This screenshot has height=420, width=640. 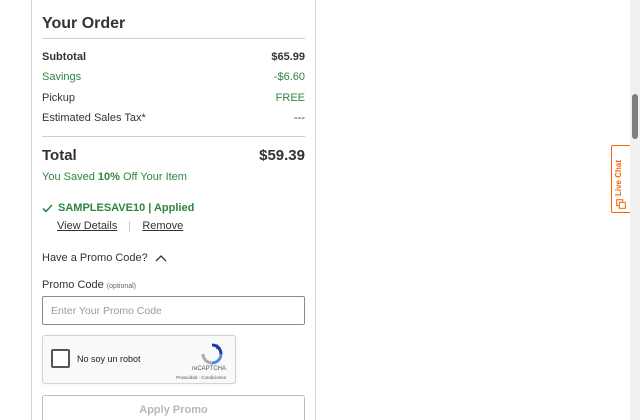 I want to click on pickup-row: Pickup FREE, so click(x=173, y=98).